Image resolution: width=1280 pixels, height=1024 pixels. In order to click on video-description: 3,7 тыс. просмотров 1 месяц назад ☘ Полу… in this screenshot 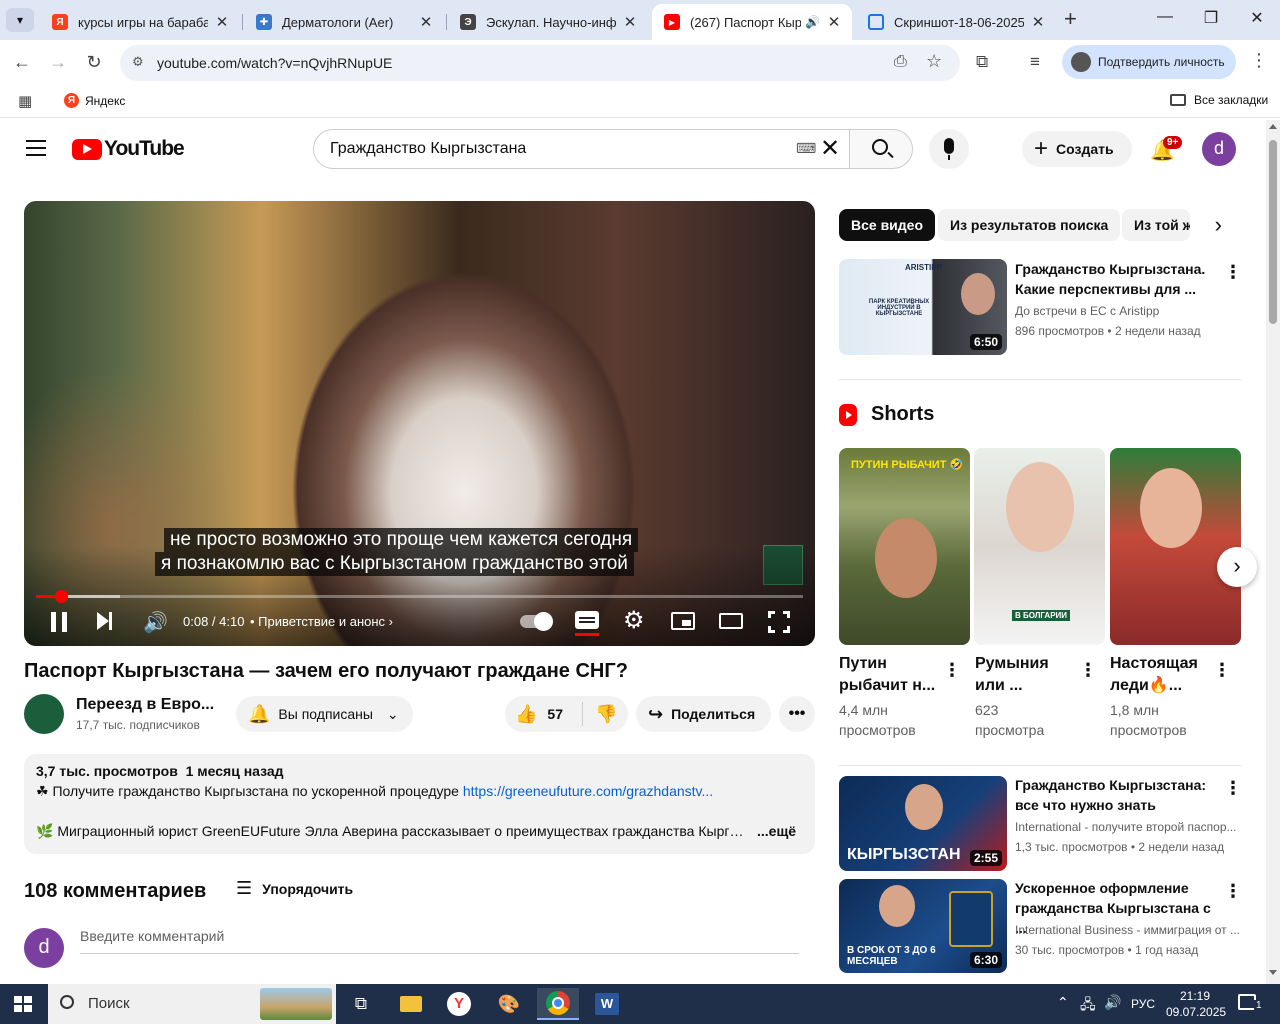, I will do `click(419, 804)`.